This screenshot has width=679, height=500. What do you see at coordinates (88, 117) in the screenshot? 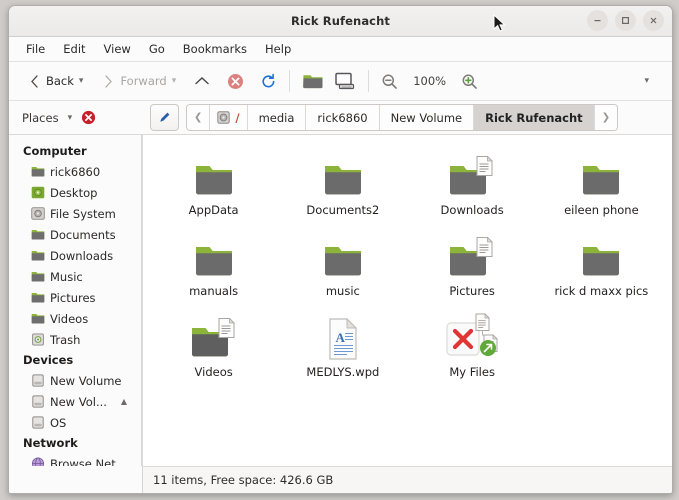
I see `close-circle-icon` at bounding box center [88, 117].